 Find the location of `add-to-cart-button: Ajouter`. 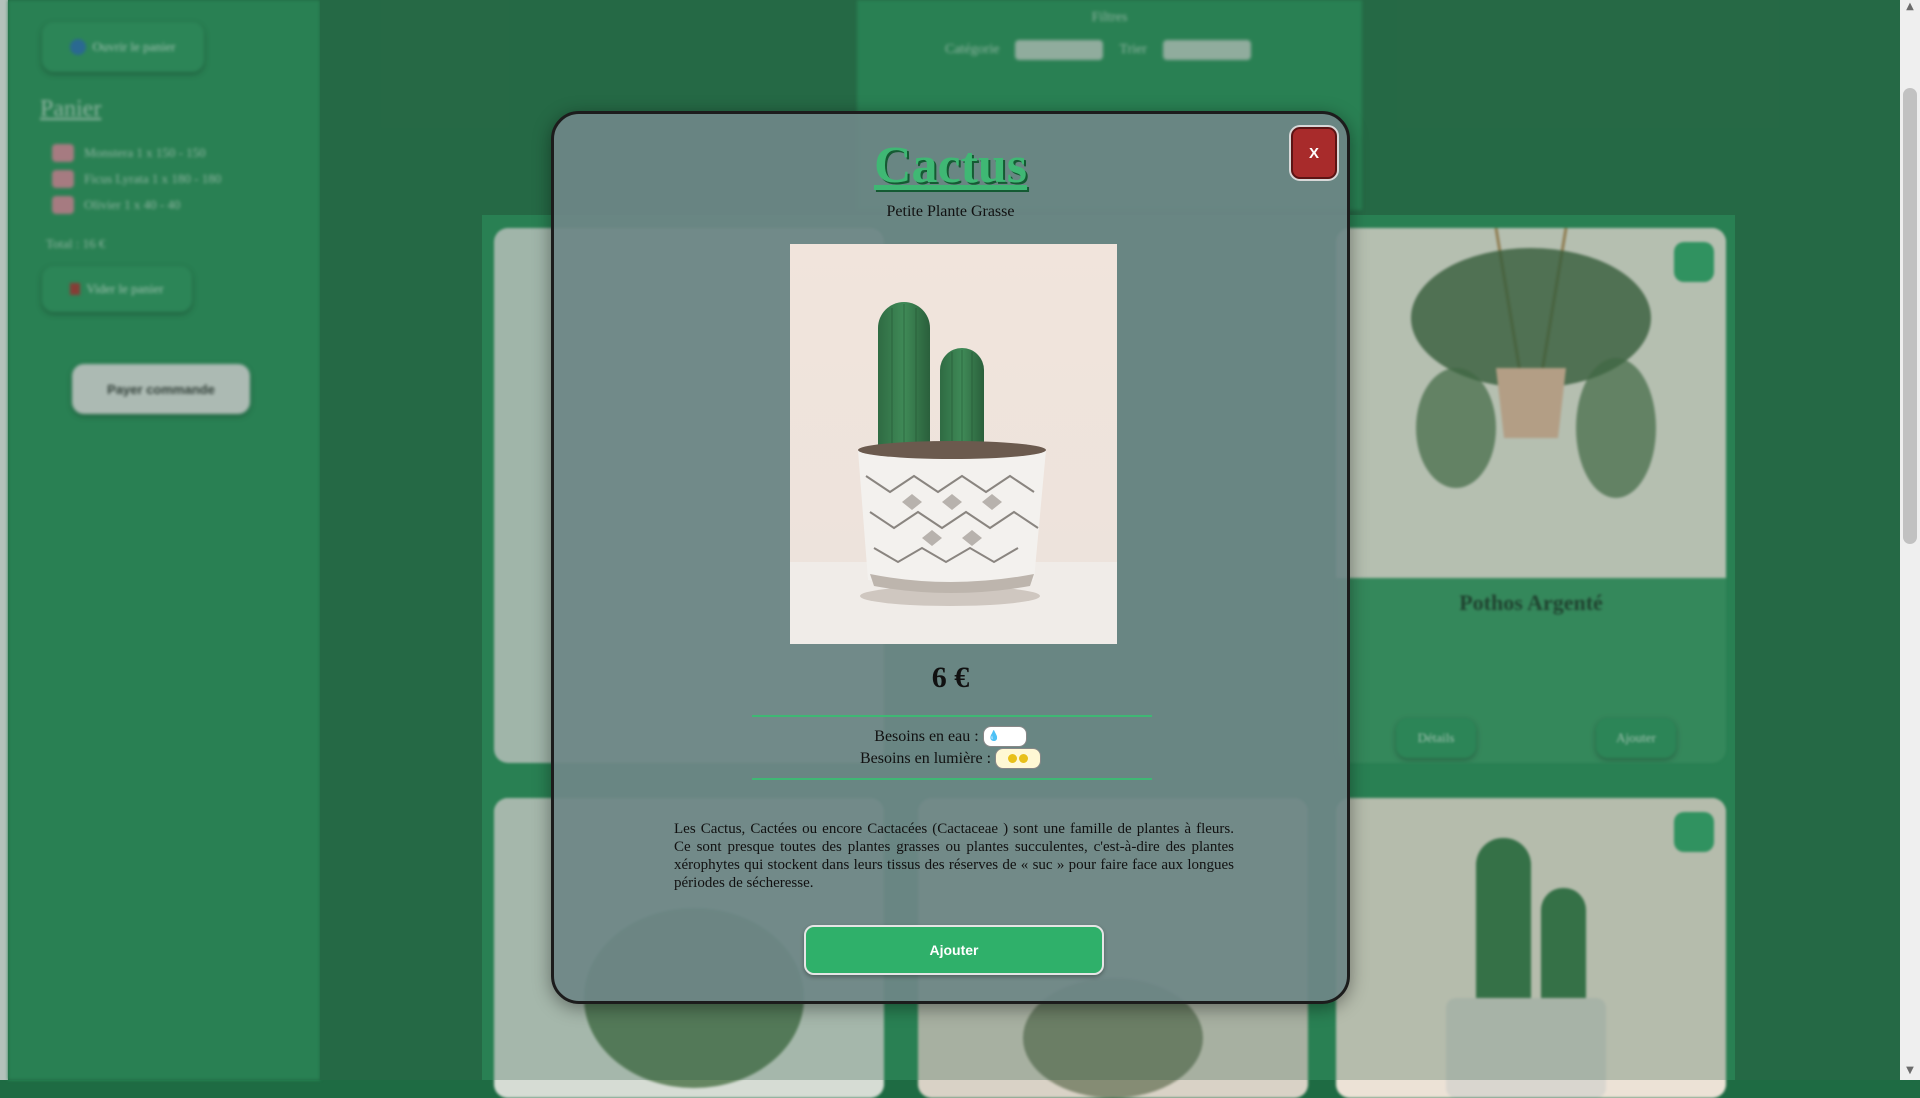

add-to-cart-button: Ajouter is located at coordinates (954, 950).